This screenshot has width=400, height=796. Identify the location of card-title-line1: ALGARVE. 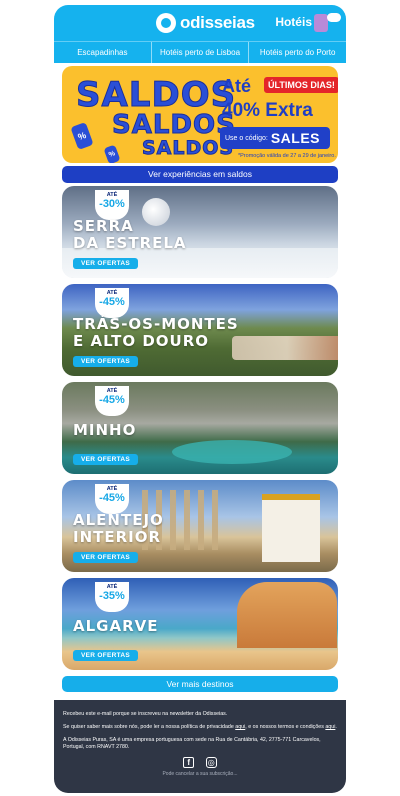
(116, 626).